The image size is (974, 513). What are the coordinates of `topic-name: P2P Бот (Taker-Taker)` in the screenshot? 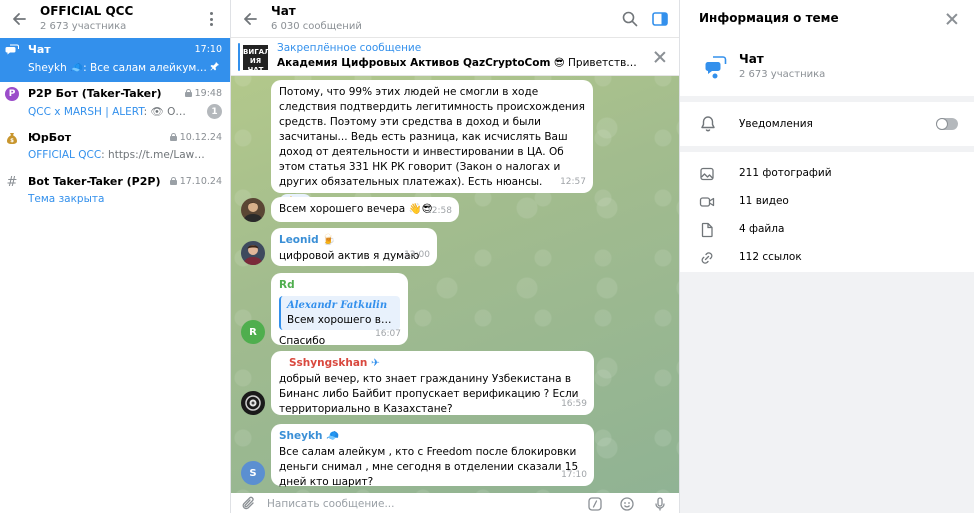 It's located at (95, 93).